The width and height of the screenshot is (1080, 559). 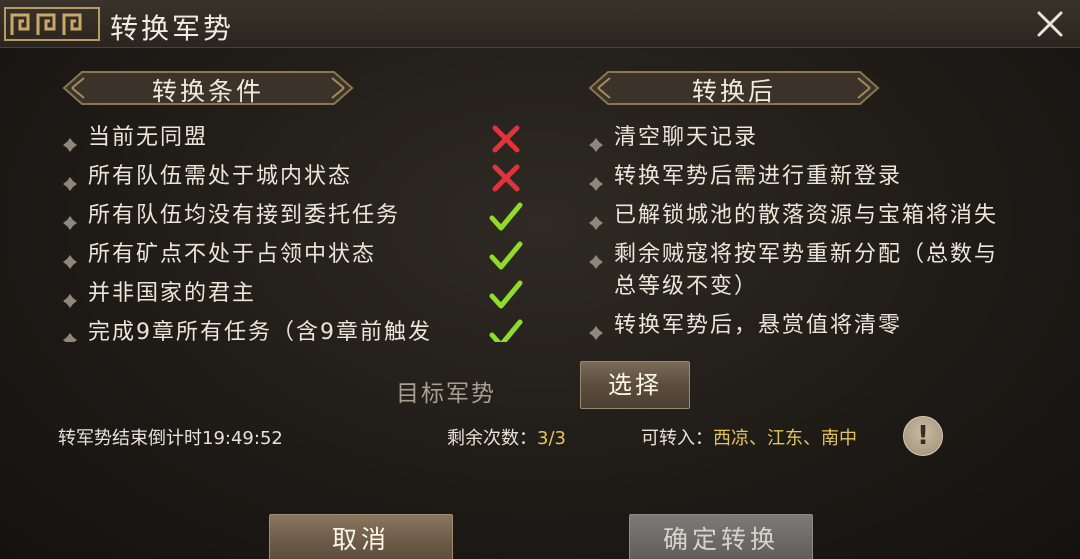 What do you see at coordinates (551, 438) in the screenshot?
I see `remaining-value: 3/3` at bounding box center [551, 438].